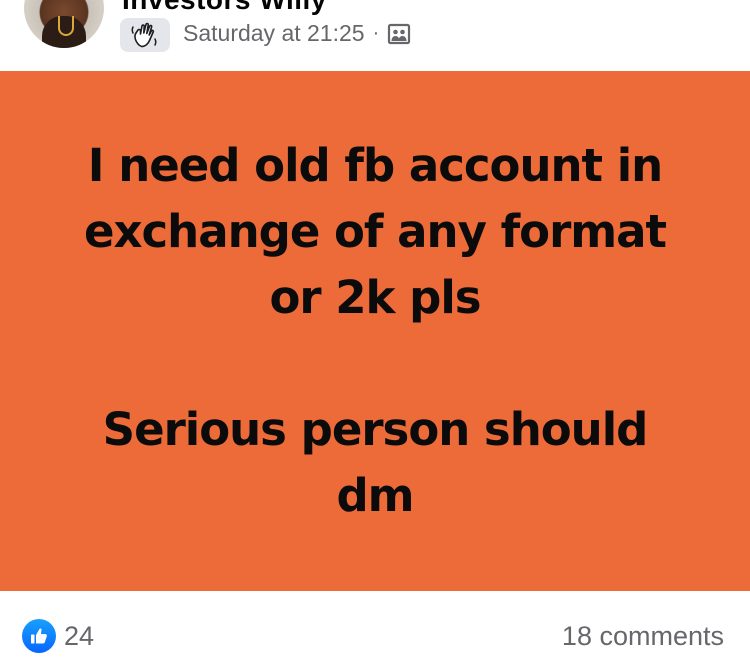  I want to click on friends-audience-icon, so click(399, 34).